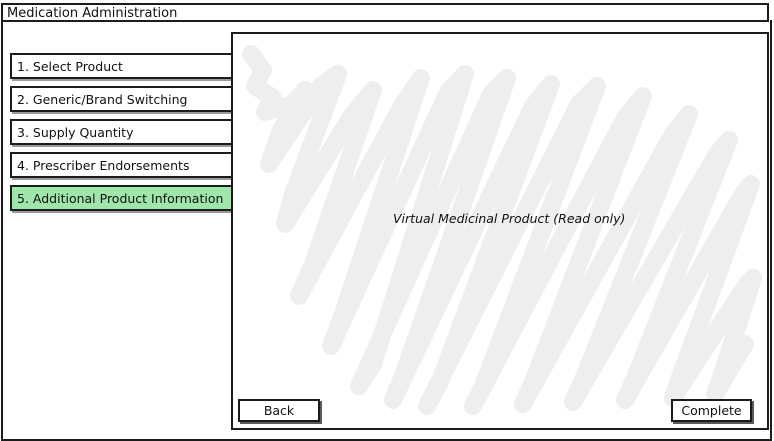 Image resolution: width=774 pixels, height=441 pixels. What do you see at coordinates (102, 99) in the screenshot?
I see `step-label: 2. Generic/Brand Switching` at bounding box center [102, 99].